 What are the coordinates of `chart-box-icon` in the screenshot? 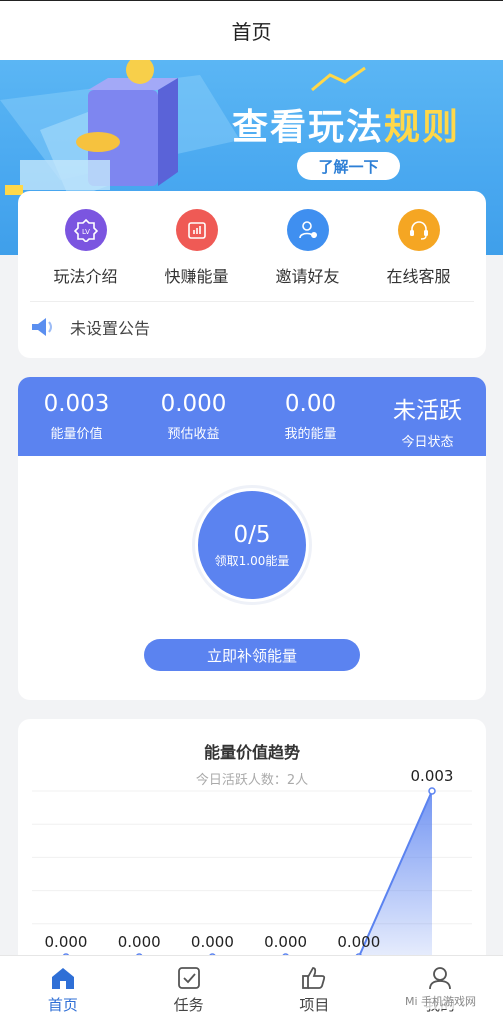 It's located at (196, 230).